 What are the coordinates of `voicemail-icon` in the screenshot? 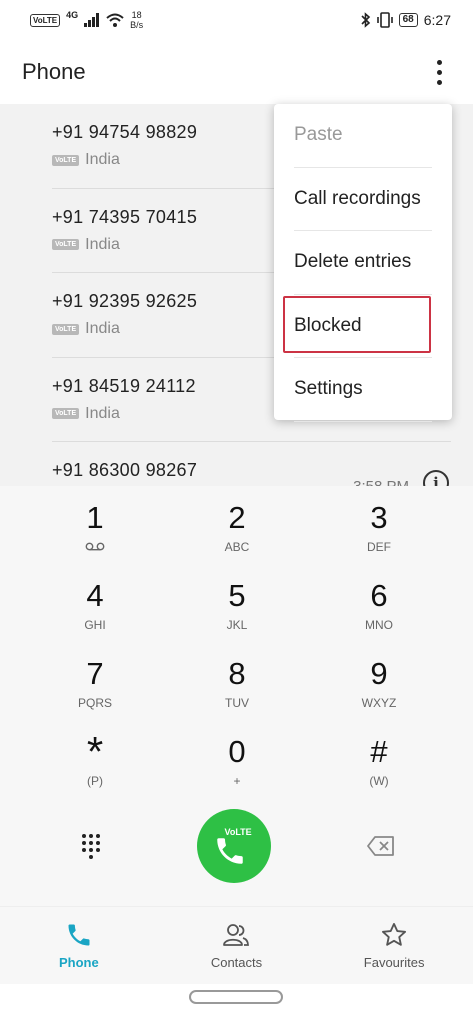 It's located at (95, 546).